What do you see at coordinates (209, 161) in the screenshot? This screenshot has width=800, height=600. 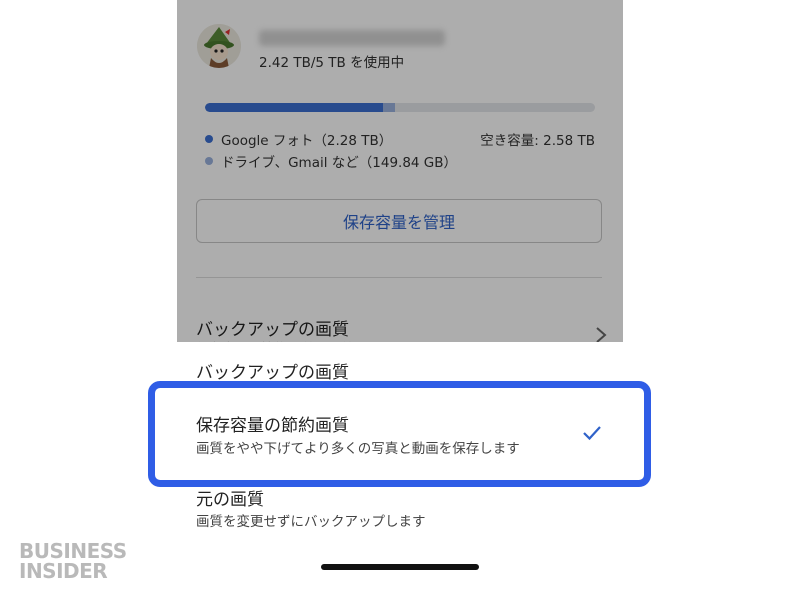 I see `drive-dot-icon` at bounding box center [209, 161].